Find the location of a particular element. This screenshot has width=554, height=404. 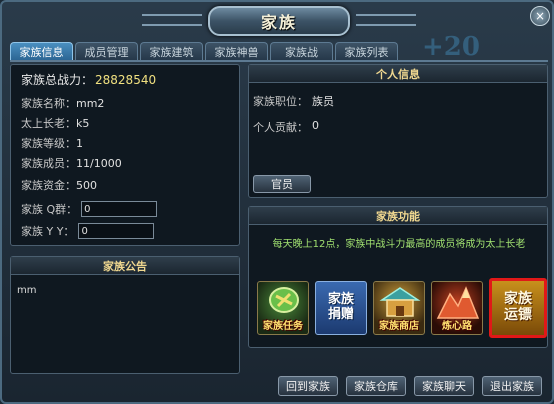

funds-row: 家族资金： 500 is located at coordinates (59, 185).